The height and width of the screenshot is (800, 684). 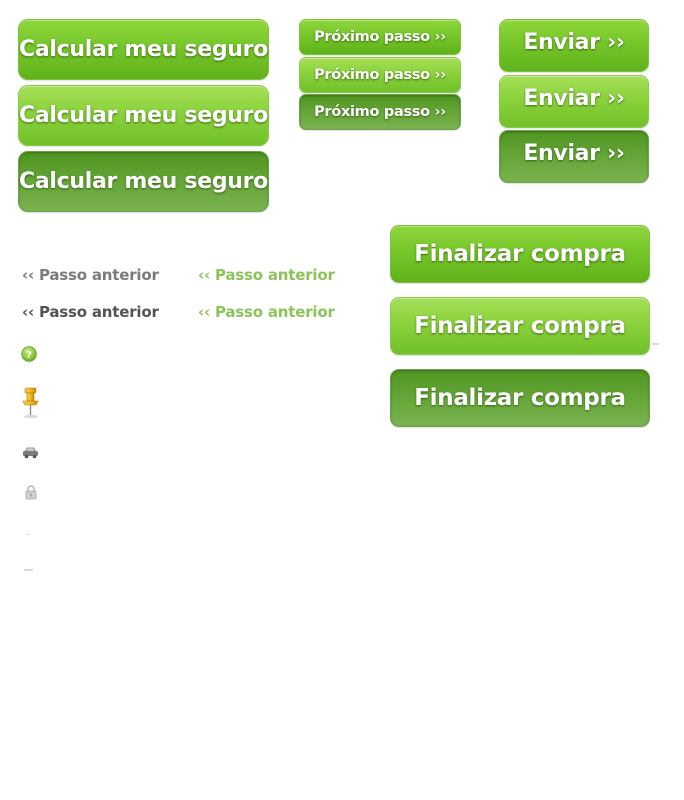 What do you see at coordinates (143, 49) in the screenshot?
I see `calcular-seguro-button: Calcular meu seguro` at bounding box center [143, 49].